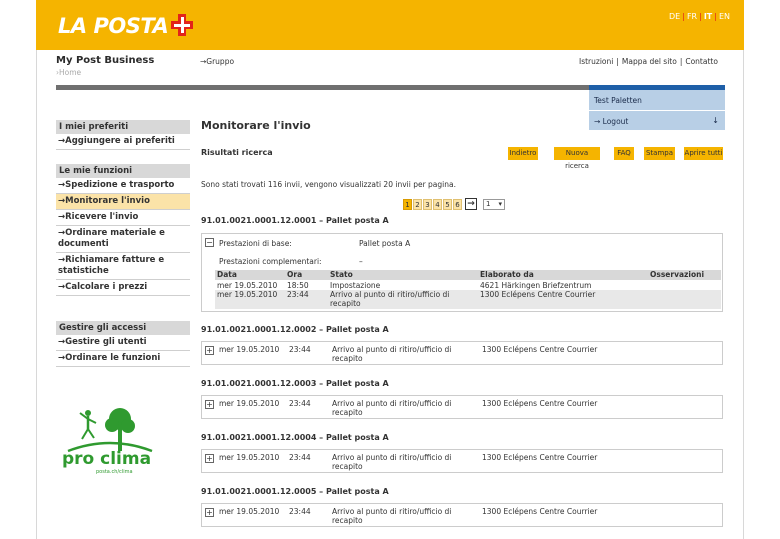 The height and width of the screenshot is (539, 780). I want to click on tracking-table-header: Data Ora Stato Elaborato da Osservazioni, so click(468, 275).